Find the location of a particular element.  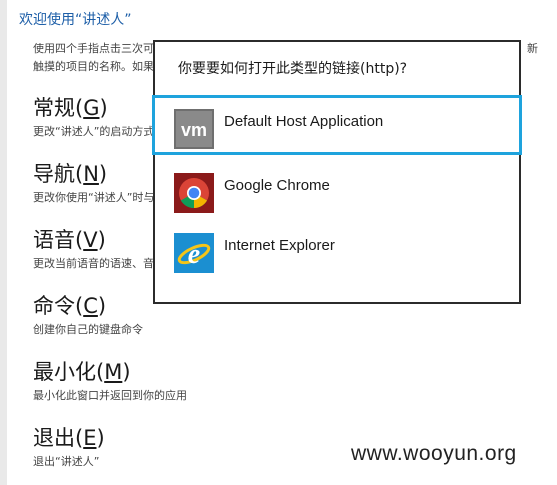

app-option-chrome: Google Chrome is located at coordinates (337, 188).